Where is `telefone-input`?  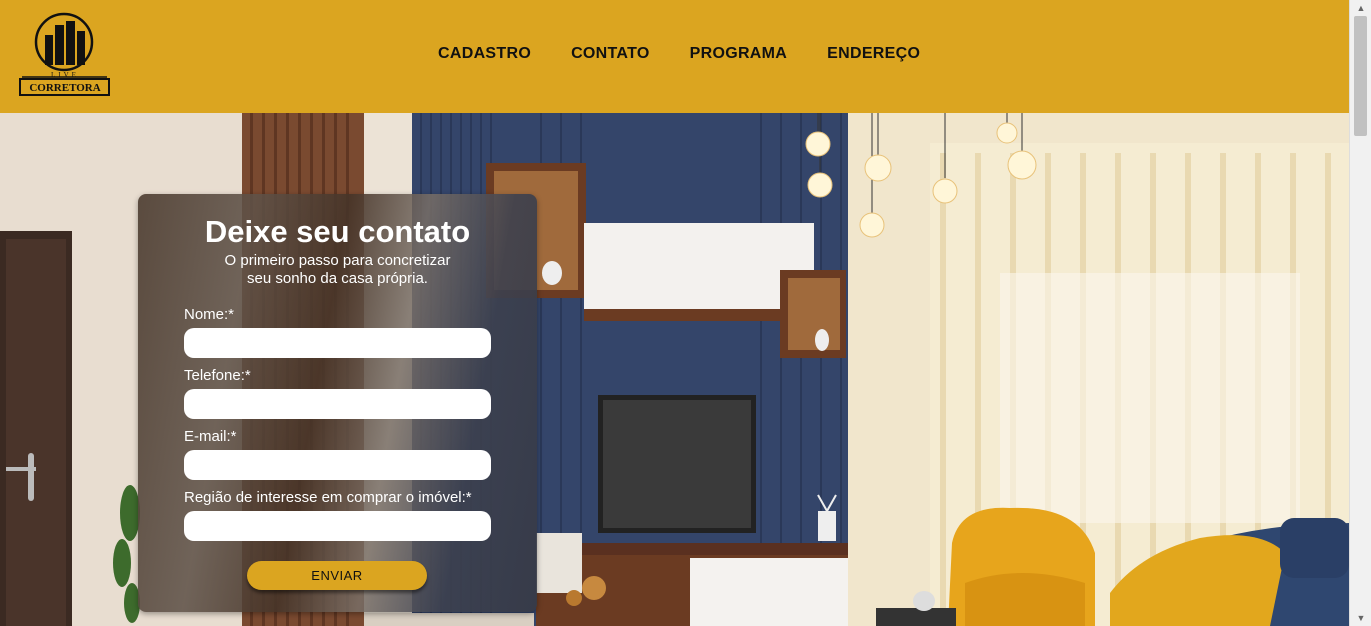
telefone-input is located at coordinates (337, 404).